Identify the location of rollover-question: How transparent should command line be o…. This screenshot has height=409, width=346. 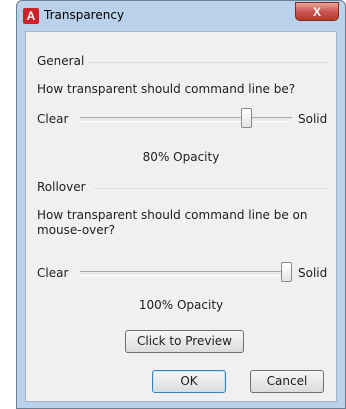
(172, 222).